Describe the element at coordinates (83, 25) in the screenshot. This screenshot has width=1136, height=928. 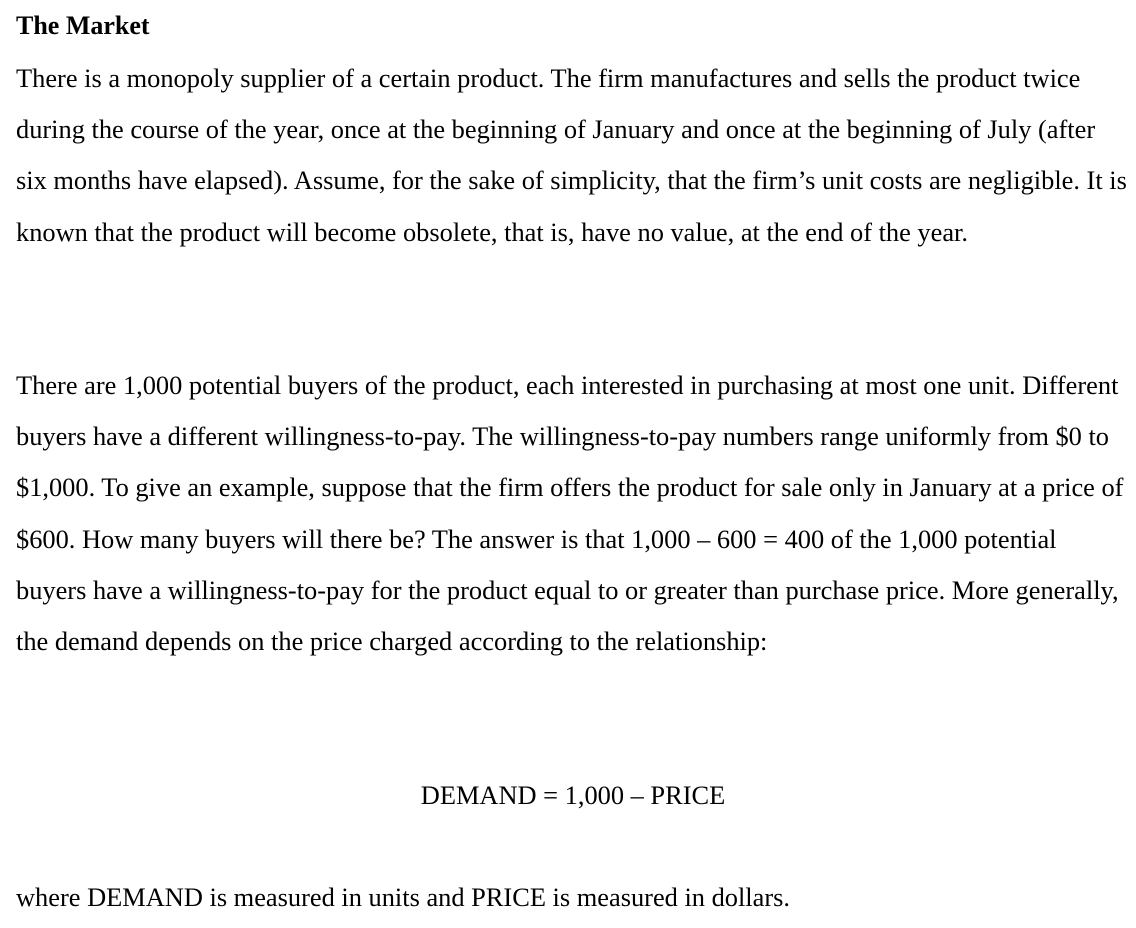
I see `section-heading: The Market` at that location.